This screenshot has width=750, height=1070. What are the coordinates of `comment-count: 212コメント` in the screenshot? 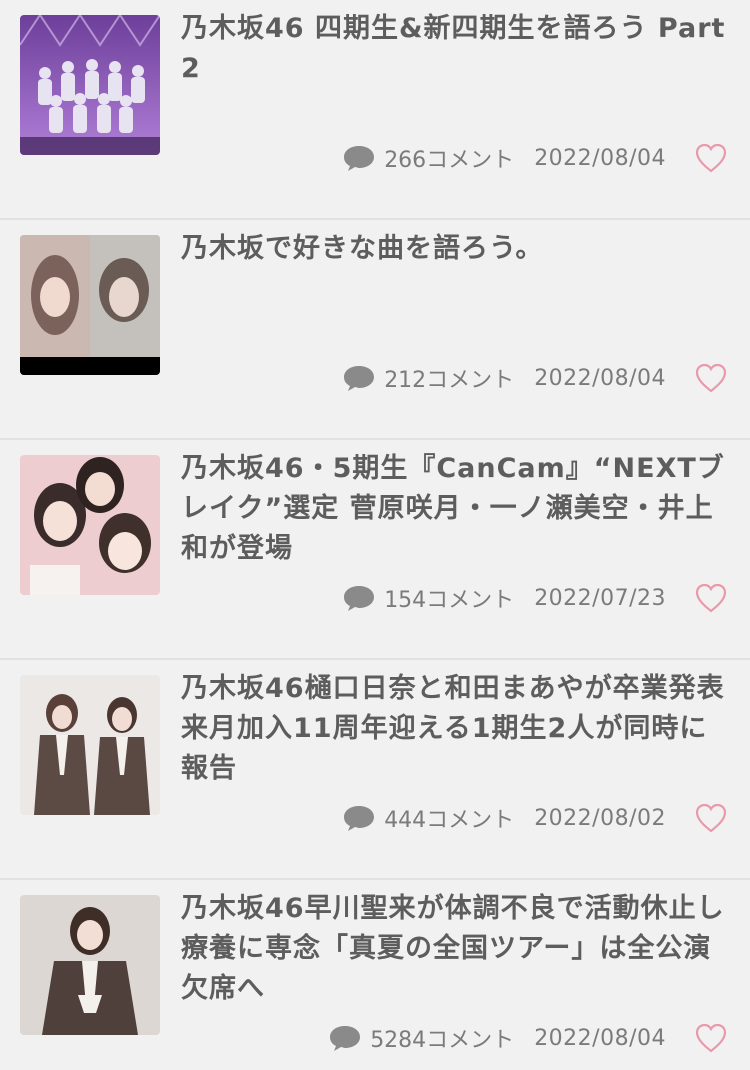 It's located at (449, 380).